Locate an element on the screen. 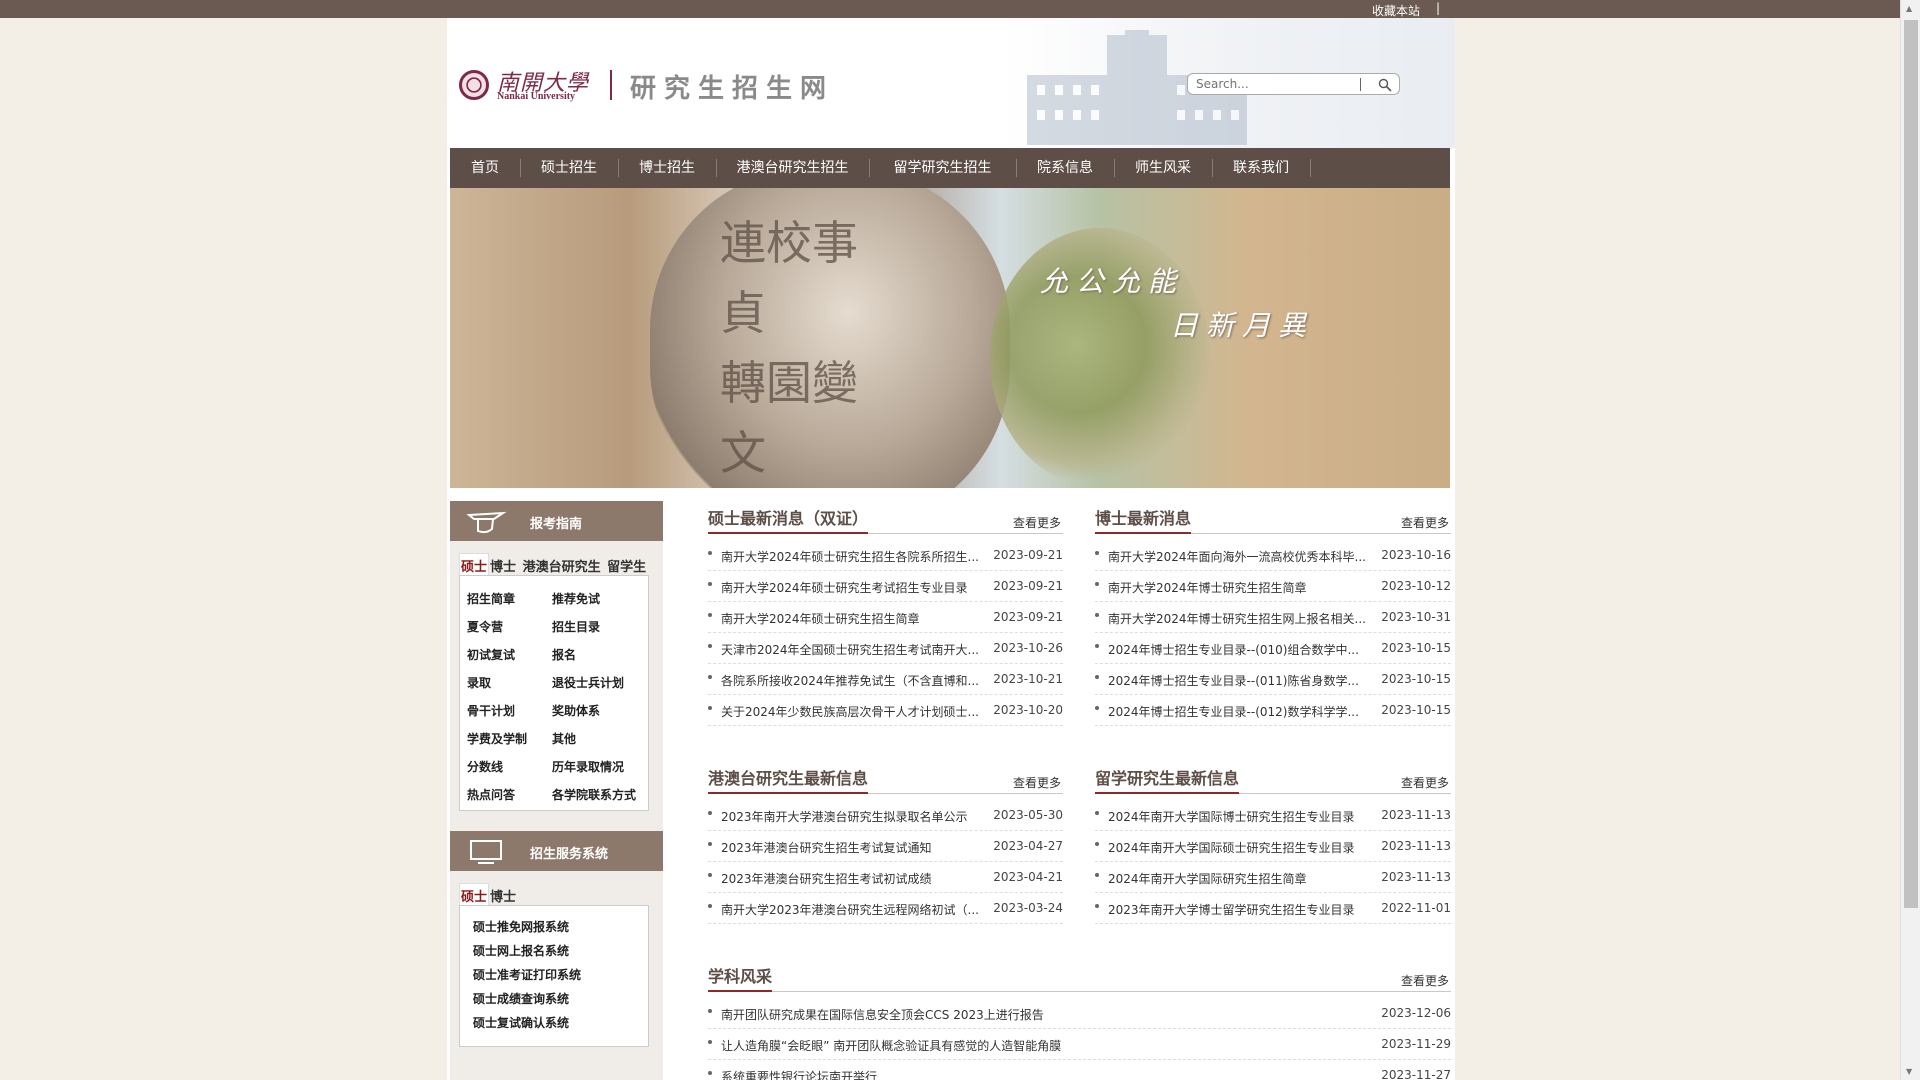 The height and width of the screenshot is (1080, 1920). news-title: 南开大学2024年硕士研究生招生简章 is located at coordinates (851, 618).